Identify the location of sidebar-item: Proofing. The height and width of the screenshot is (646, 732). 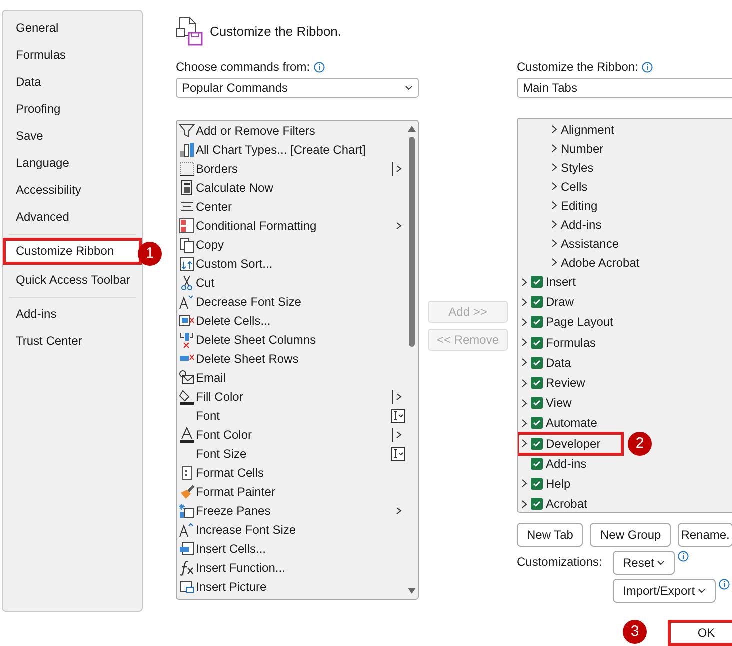
(72, 109).